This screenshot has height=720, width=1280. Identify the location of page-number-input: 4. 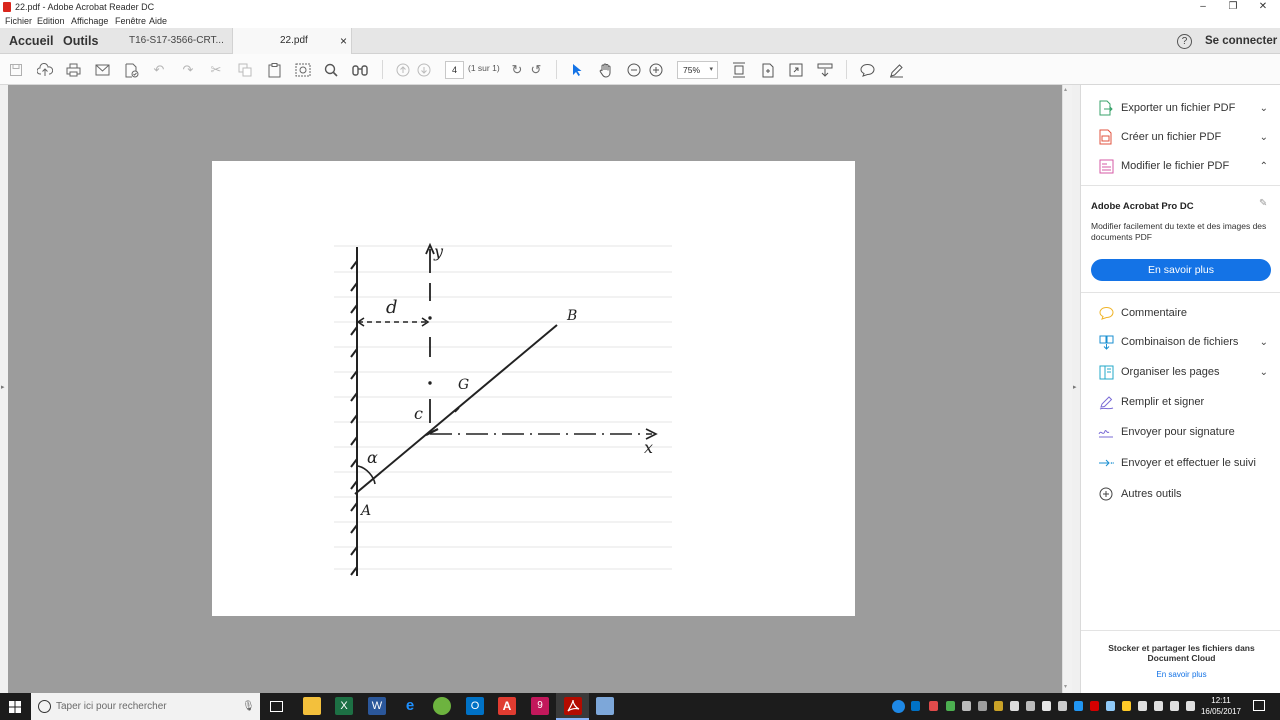
(454, 70).